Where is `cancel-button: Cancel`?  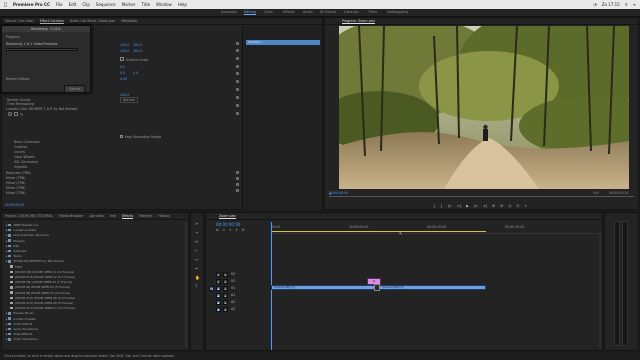
cancel-button: Cancel is located at coordinates (74, 89).